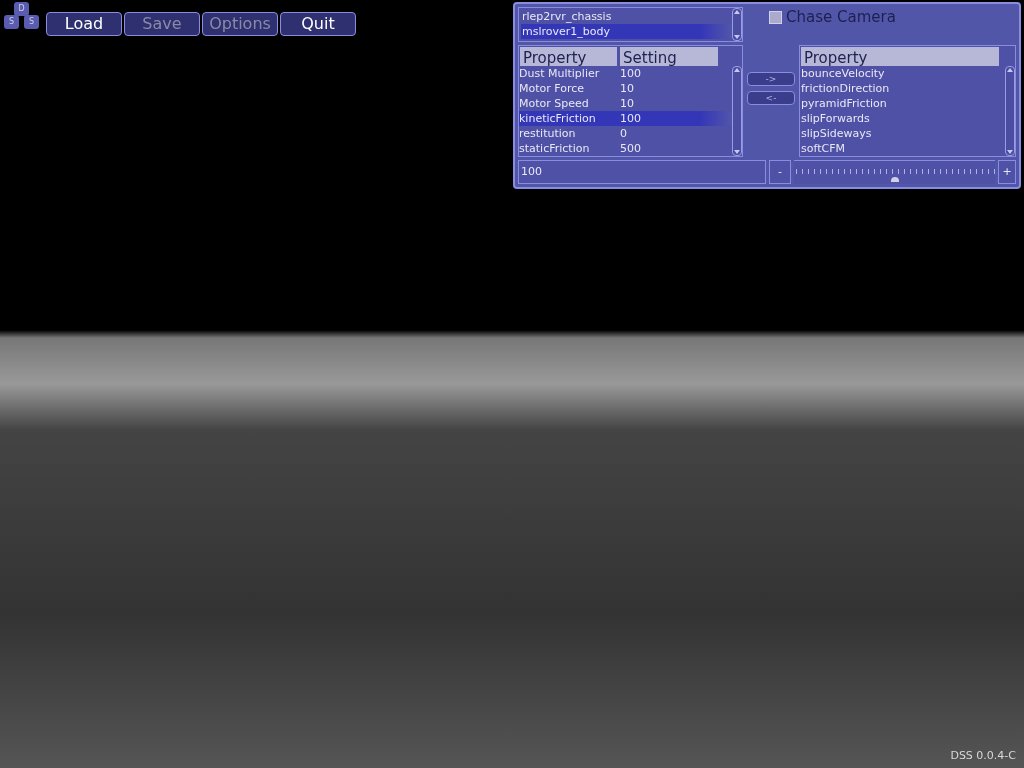 Image resolution: width=1024 pixels, height=768 pixels. Describe the element at coordinates (626, 16) in the screenshot. I see `object-list-item: rlep2rvr_chassis` at that location.